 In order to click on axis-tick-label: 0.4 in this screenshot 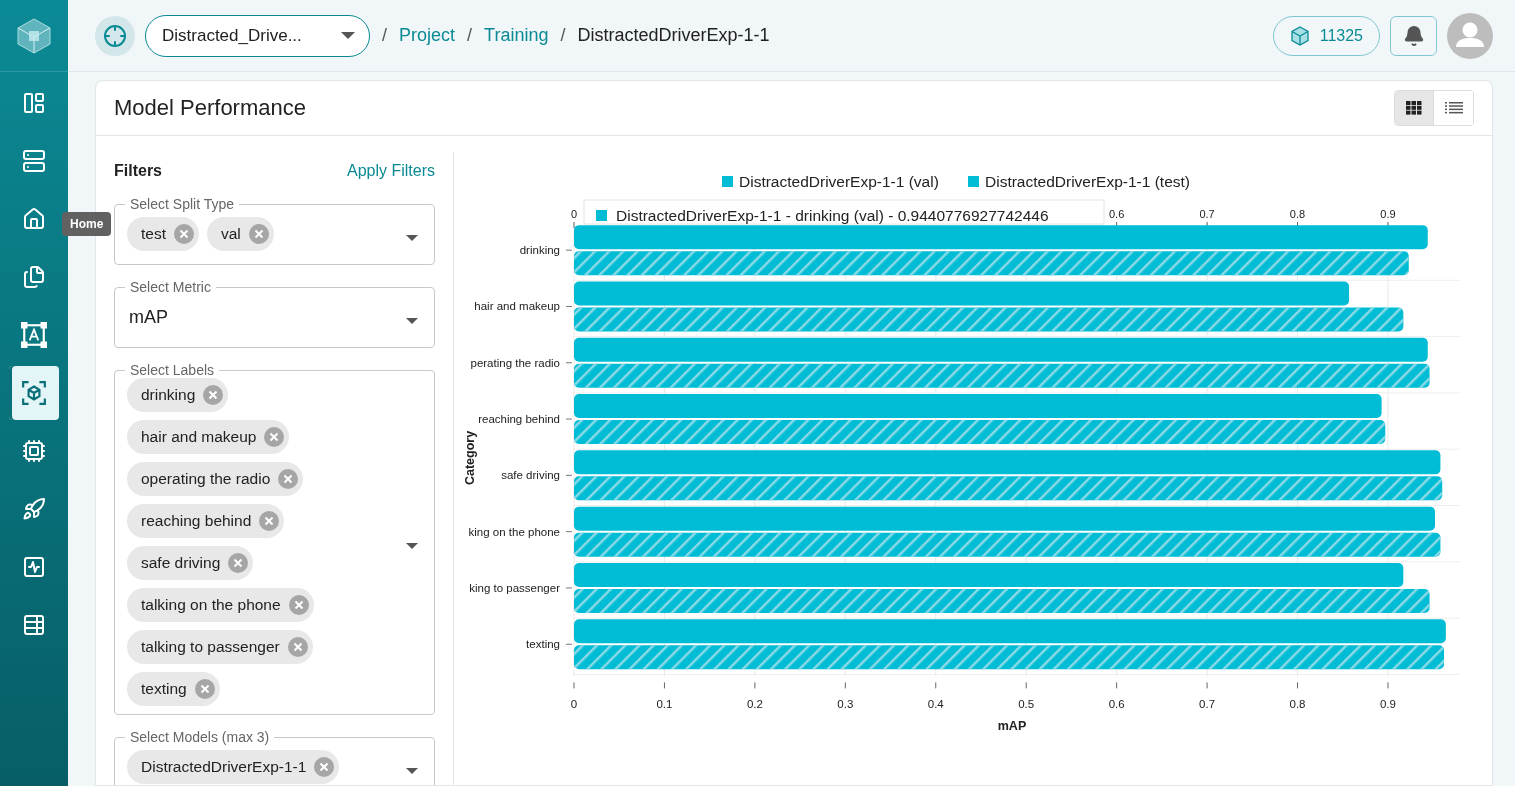, I will do `click(935, 704)`.